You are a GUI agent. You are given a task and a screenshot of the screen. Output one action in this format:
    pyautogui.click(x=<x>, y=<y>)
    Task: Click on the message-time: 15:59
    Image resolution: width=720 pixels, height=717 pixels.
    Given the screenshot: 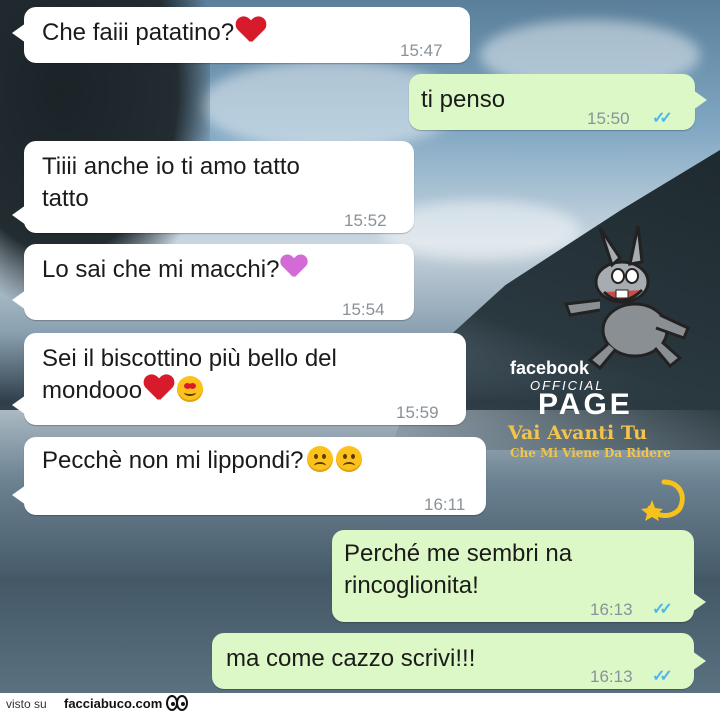 What is the action you would take?
    pyautogui.click(x=417, y=412)
    